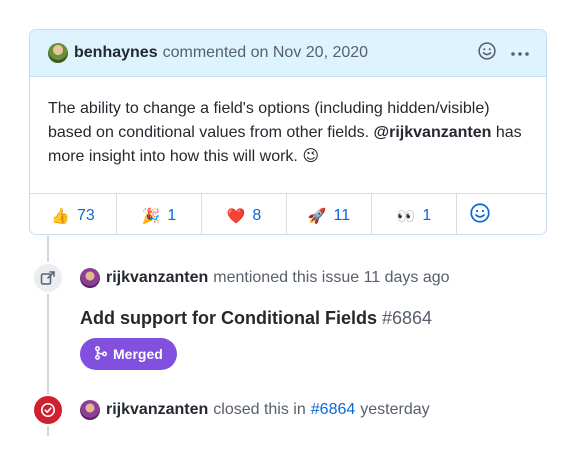 The height and width of the screenshot is (457, 576). Describe the element at coordinates (520, 53) in the screenshot. I see `kebab-menu-icon` at that location.